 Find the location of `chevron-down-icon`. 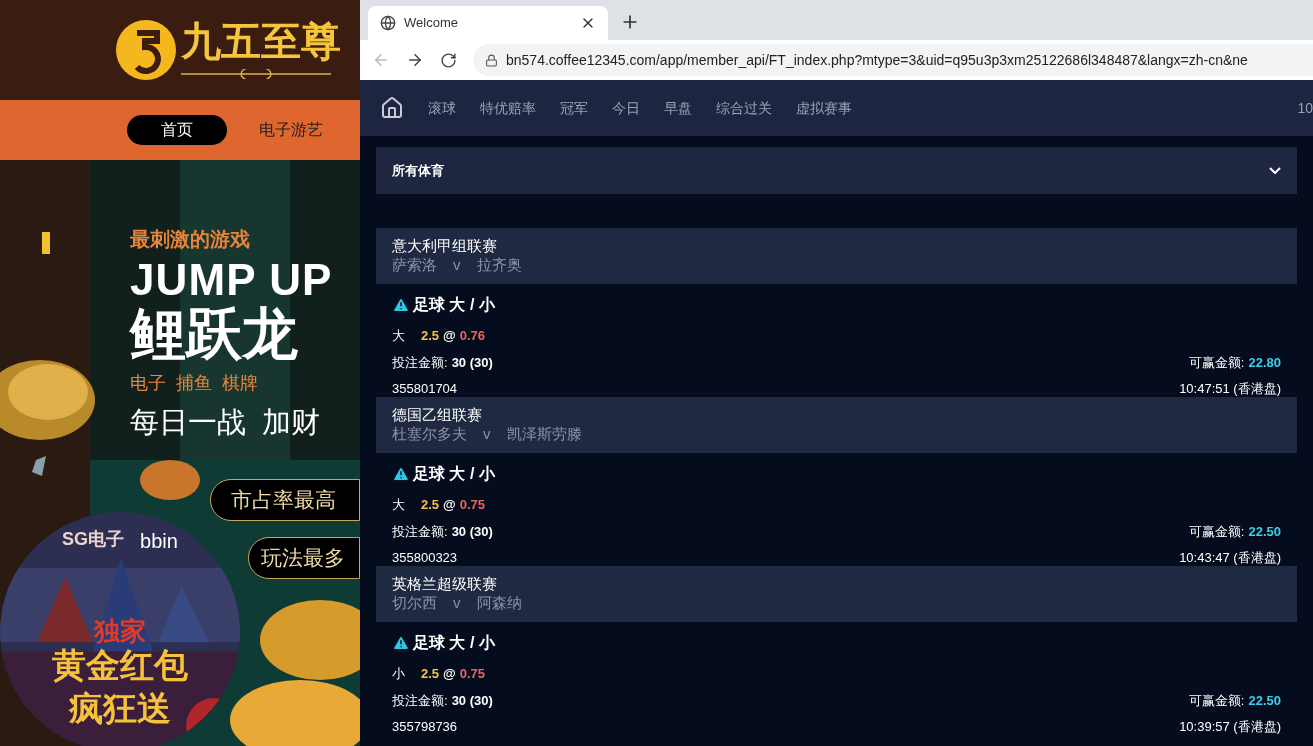

chevron-down-icon is located at coordinates (1275, 170).